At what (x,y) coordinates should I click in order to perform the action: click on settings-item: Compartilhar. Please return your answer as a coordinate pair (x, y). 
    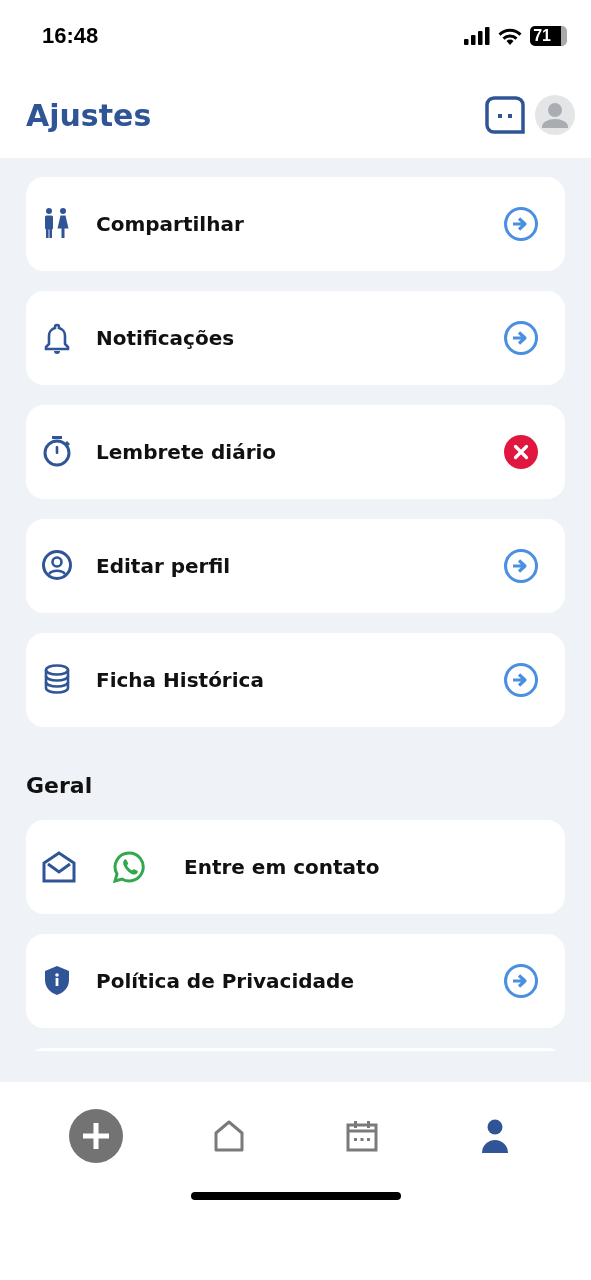
    Looking at the image, I should click on (295, 224).